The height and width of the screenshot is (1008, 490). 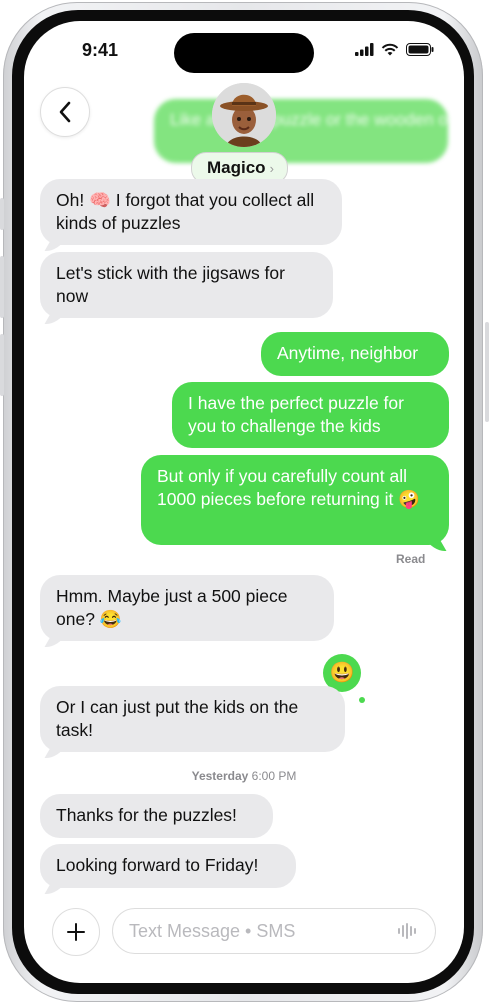 I want to click on back-button, so click(x=65, y=112).